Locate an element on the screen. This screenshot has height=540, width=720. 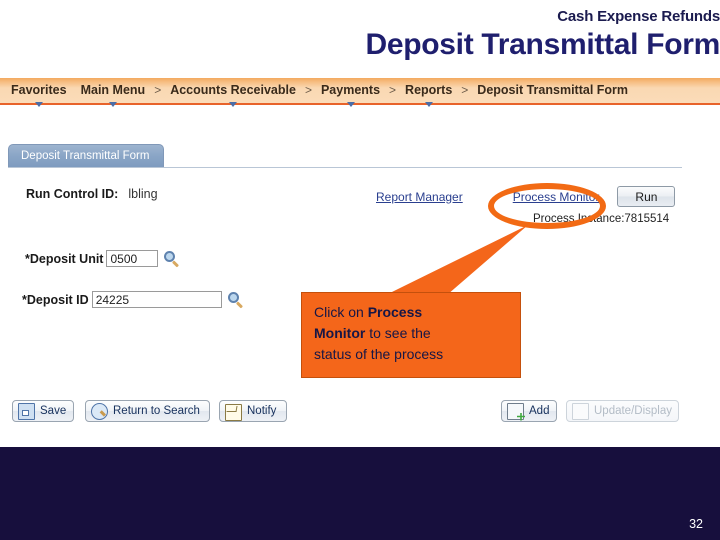
run-button: Run is located at coordinates (646, 196).